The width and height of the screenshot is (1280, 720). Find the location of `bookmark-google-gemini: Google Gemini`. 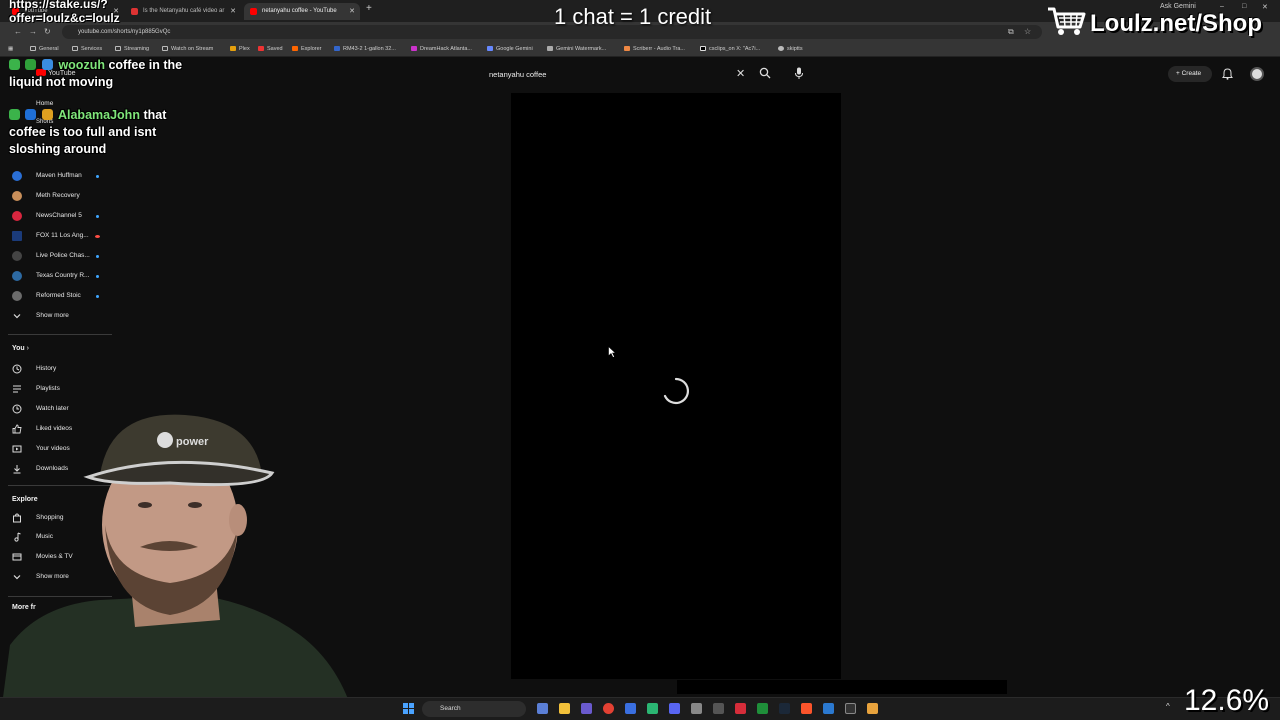

bookmark-google-gemini: Google Gemini is located at coordinates (510, 49).